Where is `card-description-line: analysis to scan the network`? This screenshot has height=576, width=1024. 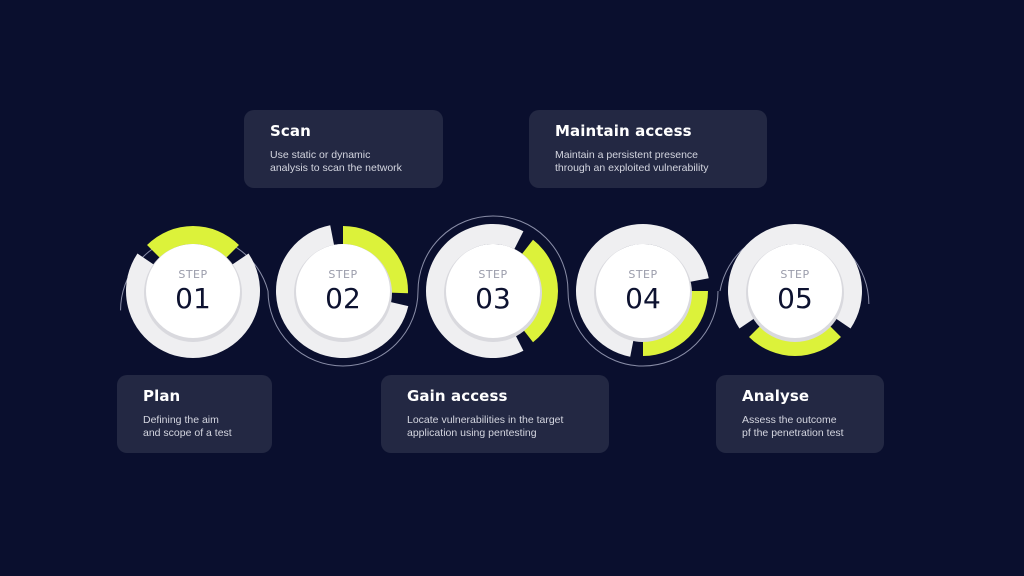 card-description-line: analysis to scan the network is located at coordinates (336, 168).